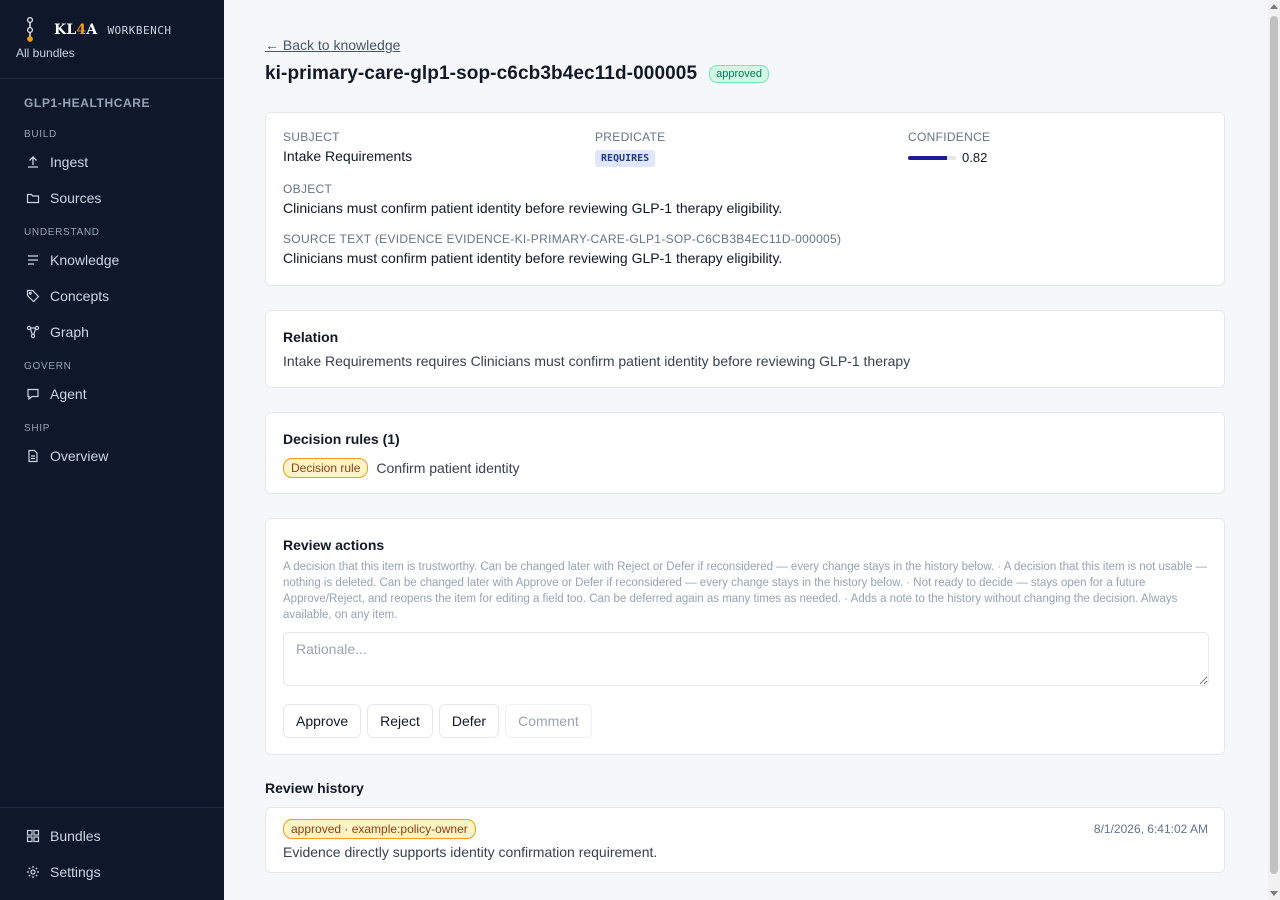 Image resolution: width=1280 pixels, height=900 pixels. What do you see at coordinates (1150, 829) in the screenshot?
I see `history-entry-timestamp: 8/1/2026, 6:41:02 AM` at bounding box center [1150, 829].